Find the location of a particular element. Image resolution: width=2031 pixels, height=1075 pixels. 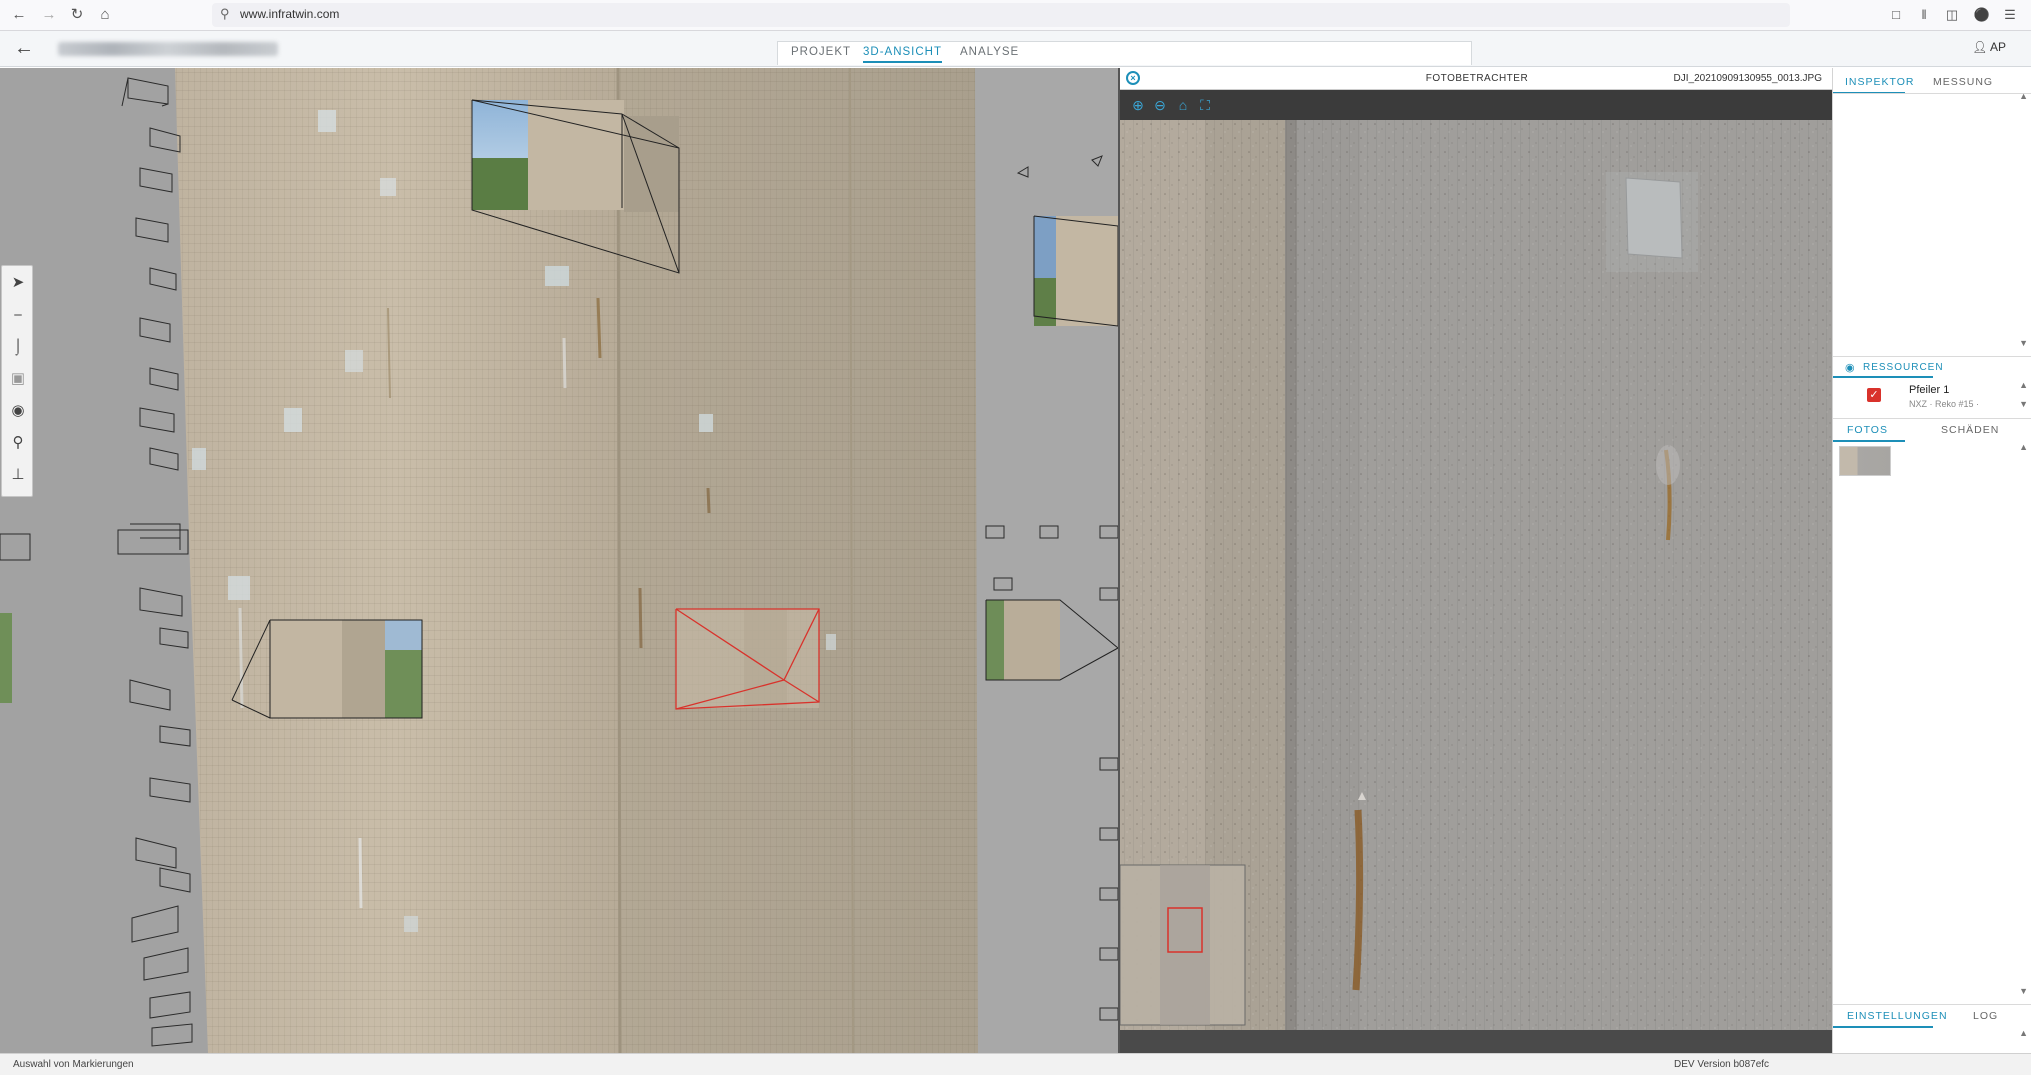

tab-projekt: PROJEKT is located at coordinates (821, 52).